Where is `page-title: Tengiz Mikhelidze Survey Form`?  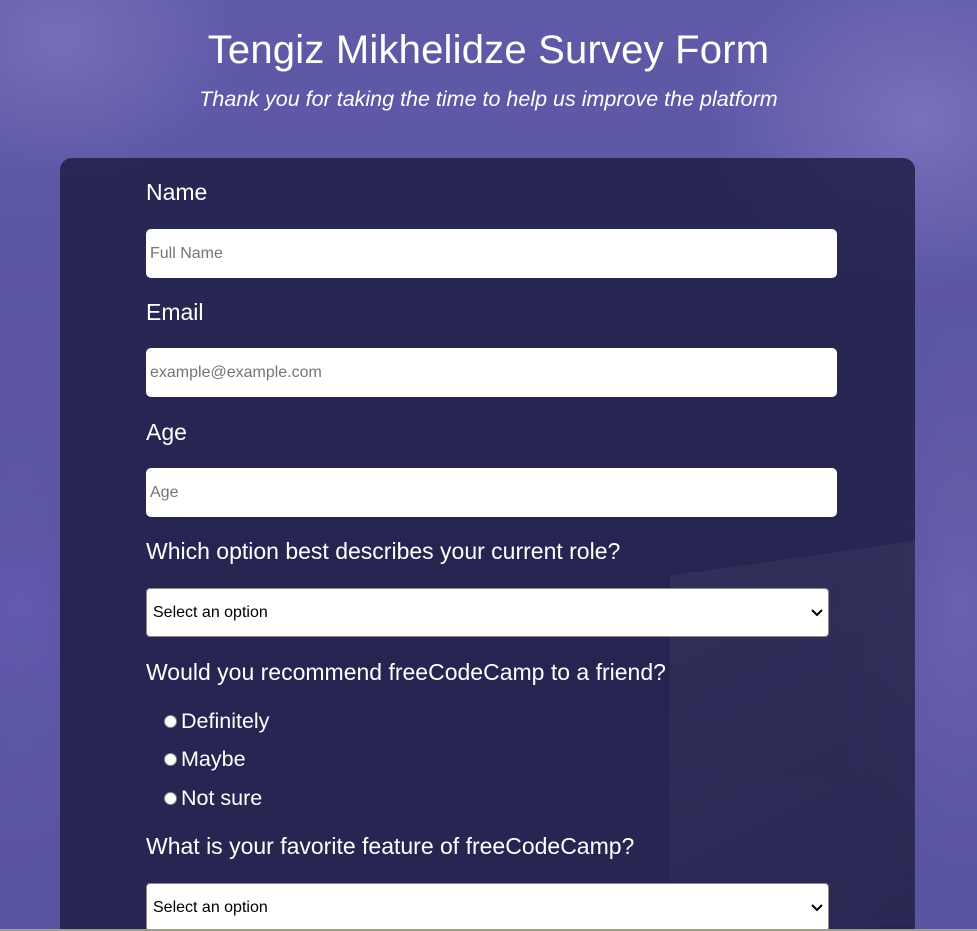 page-title: Tengiz Mikhelidze Survey Form is located at coordinates (488, 50).